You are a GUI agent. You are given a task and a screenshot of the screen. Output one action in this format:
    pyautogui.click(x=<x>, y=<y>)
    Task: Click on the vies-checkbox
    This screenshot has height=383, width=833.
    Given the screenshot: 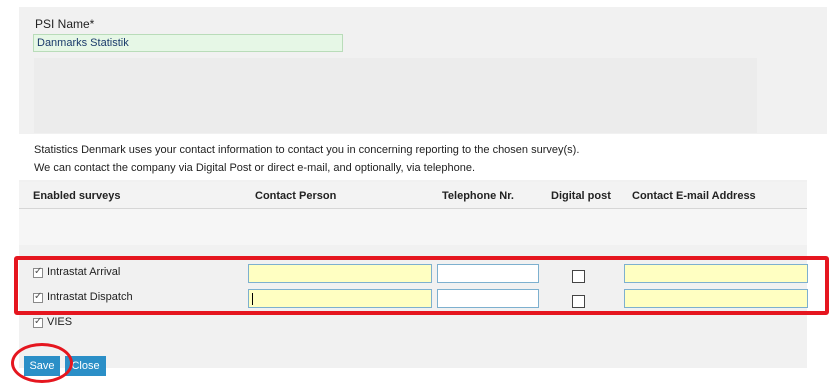 What is the action you would take?
    pyautogui.click(x=38, y=322)
    